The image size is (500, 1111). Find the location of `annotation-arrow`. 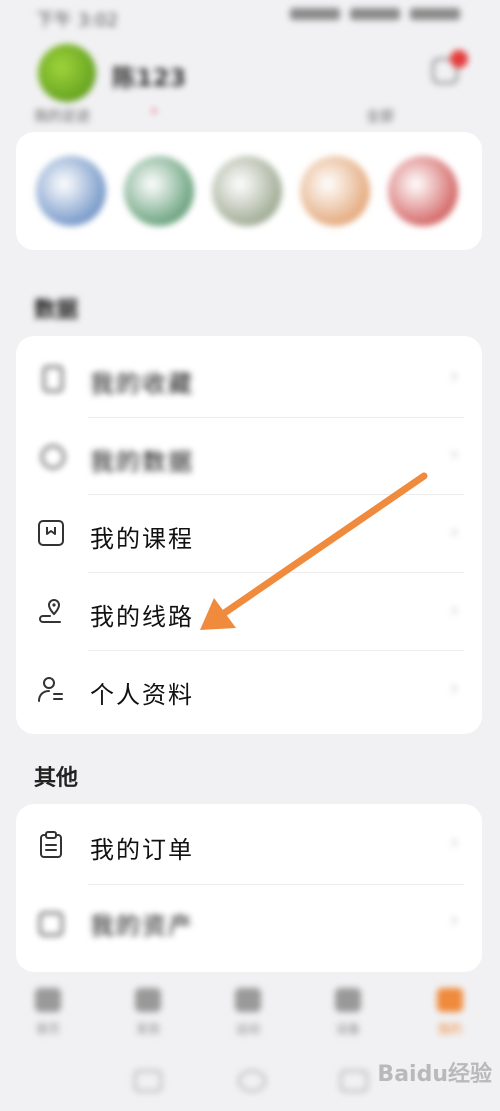

annotation-arrow is located at coordinates (314, 551).